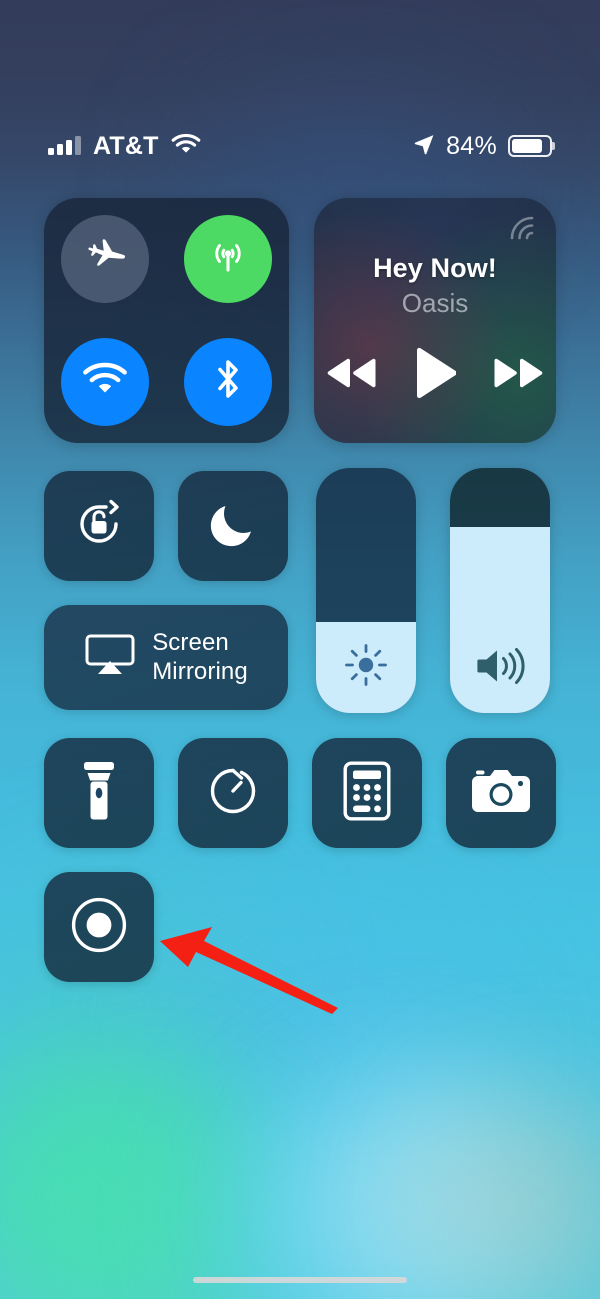  I want to click on airplay-audio-icon, so click(522, 230).